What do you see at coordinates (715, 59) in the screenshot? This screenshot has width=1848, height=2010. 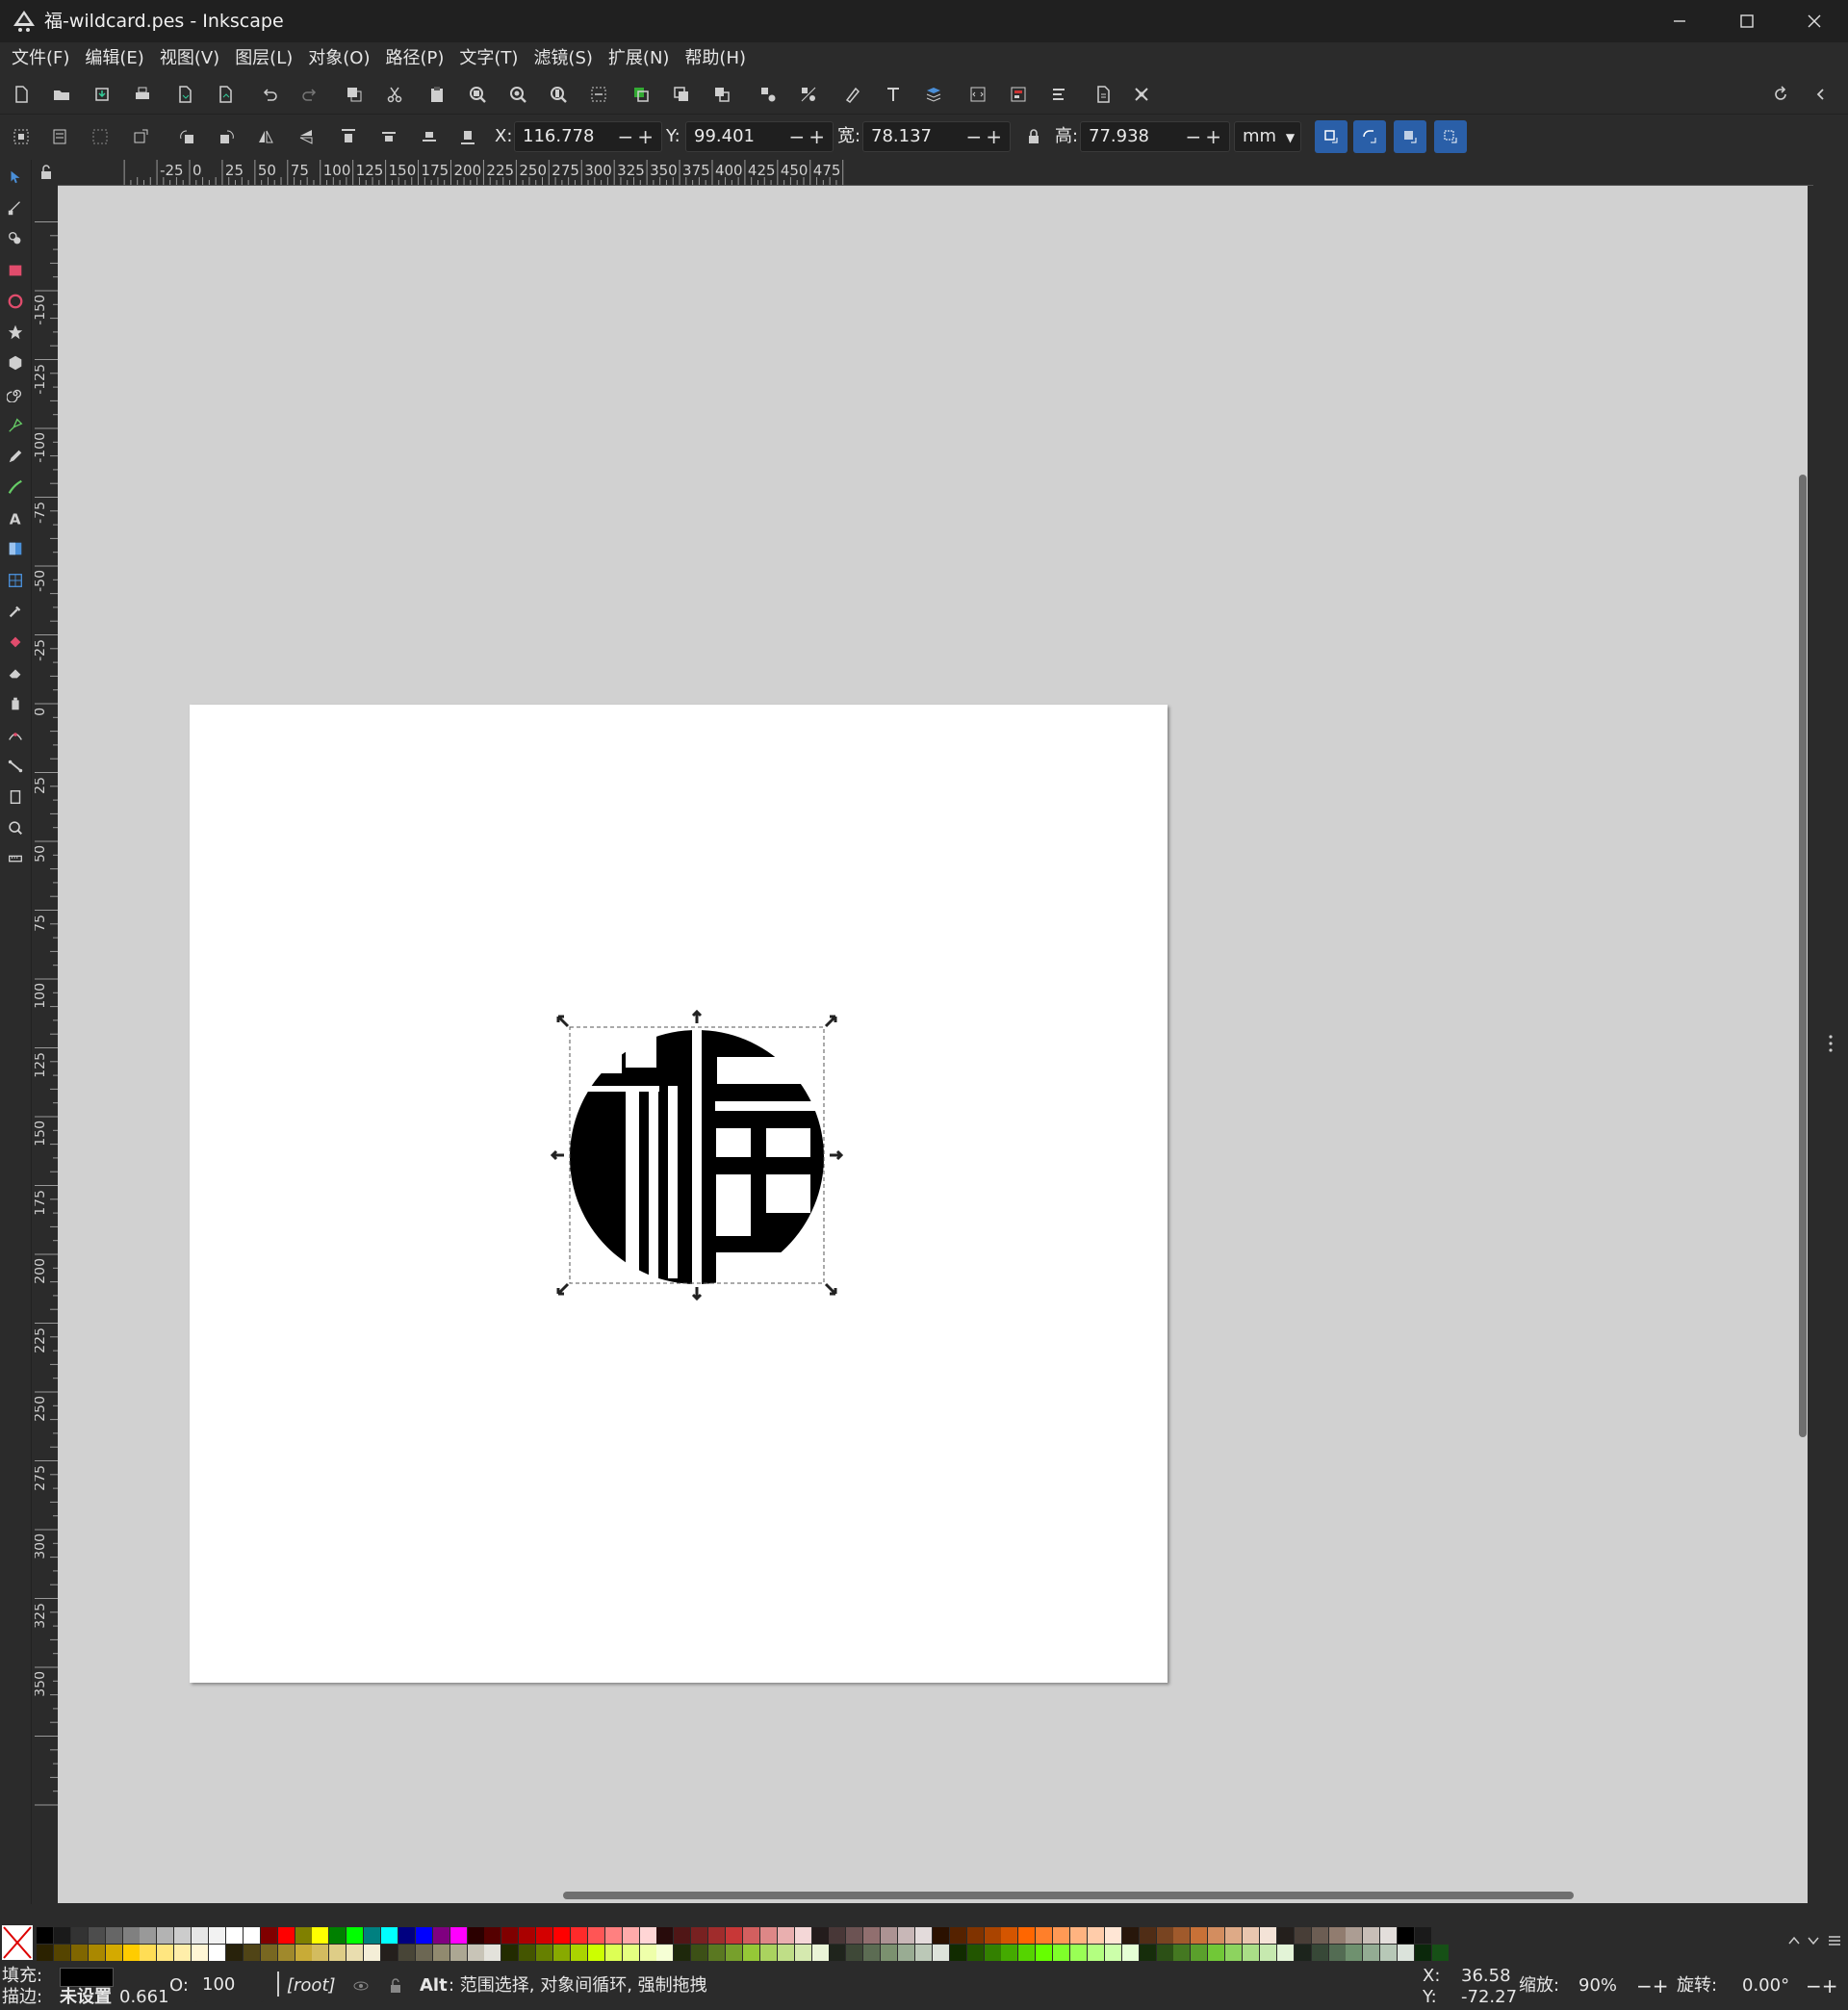 I see `menu-help: 帮助(H)` at bounding box center [715, 59].